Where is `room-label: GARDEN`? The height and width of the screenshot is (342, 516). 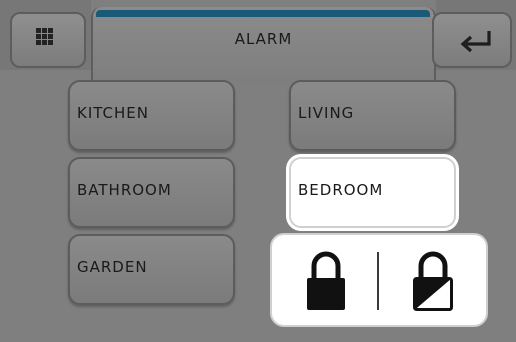
room-label: GARDEN is located at coordinates (112, 267).